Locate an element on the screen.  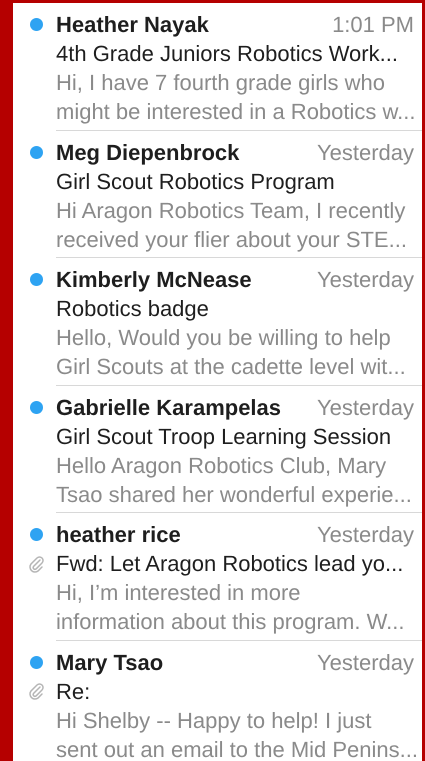
message-preview: Hi Shelby -- Happy to help! I just is located at coordinates (214, 720).